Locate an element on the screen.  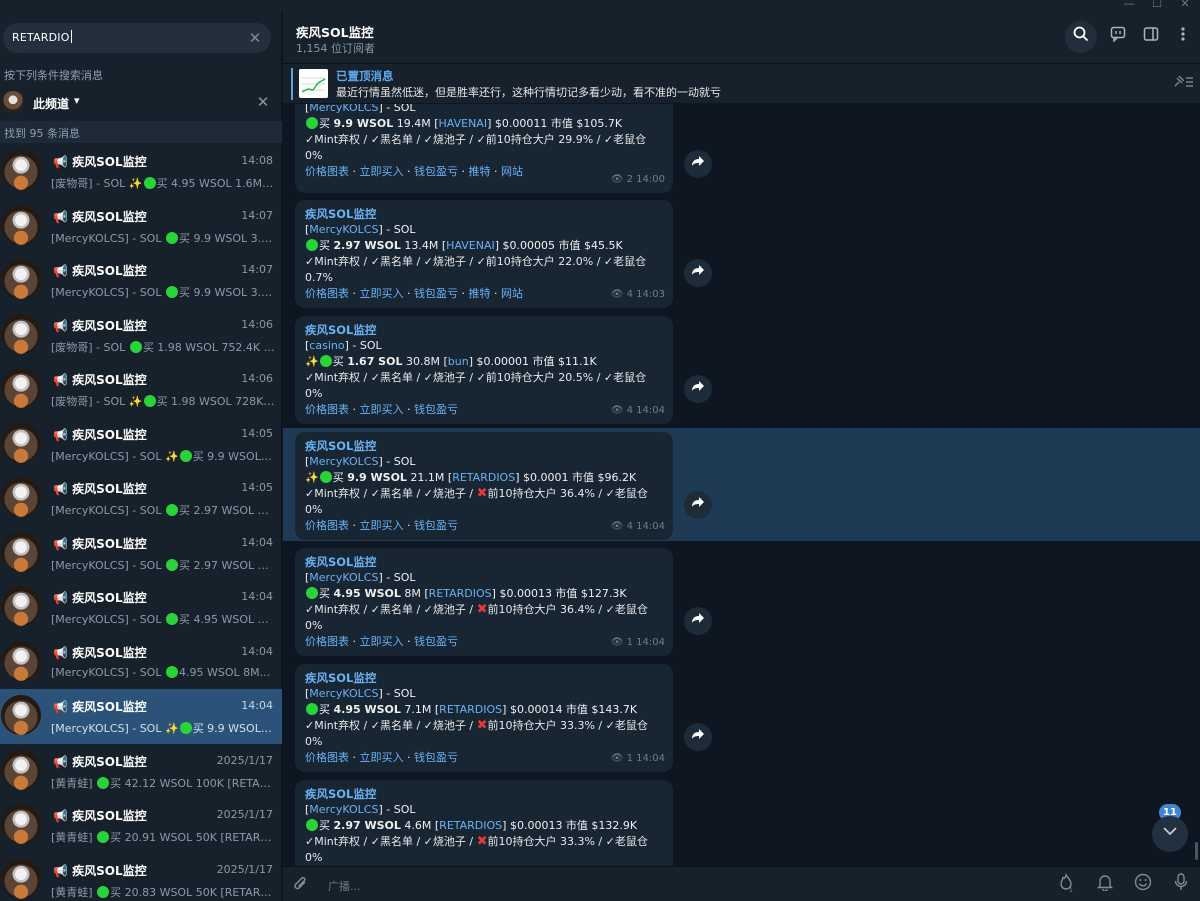
chevron-down-icon: ▾ is located at coordinates (77, 100).